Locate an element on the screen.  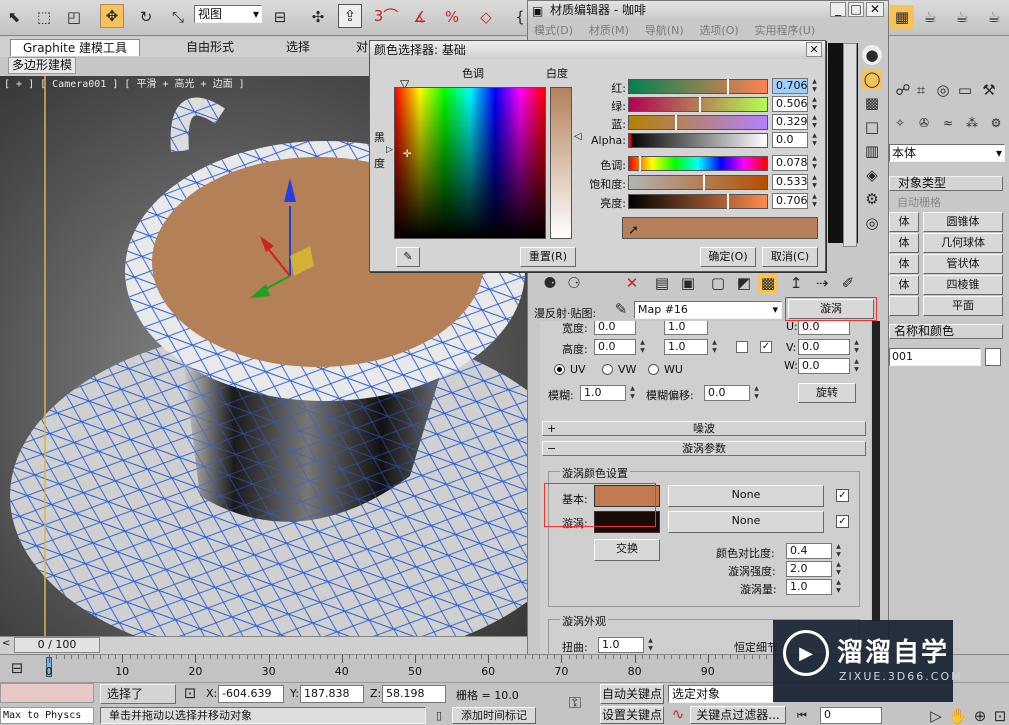
tab-poly-modeling: 多边形建模 is located at coordinates (42, 65).